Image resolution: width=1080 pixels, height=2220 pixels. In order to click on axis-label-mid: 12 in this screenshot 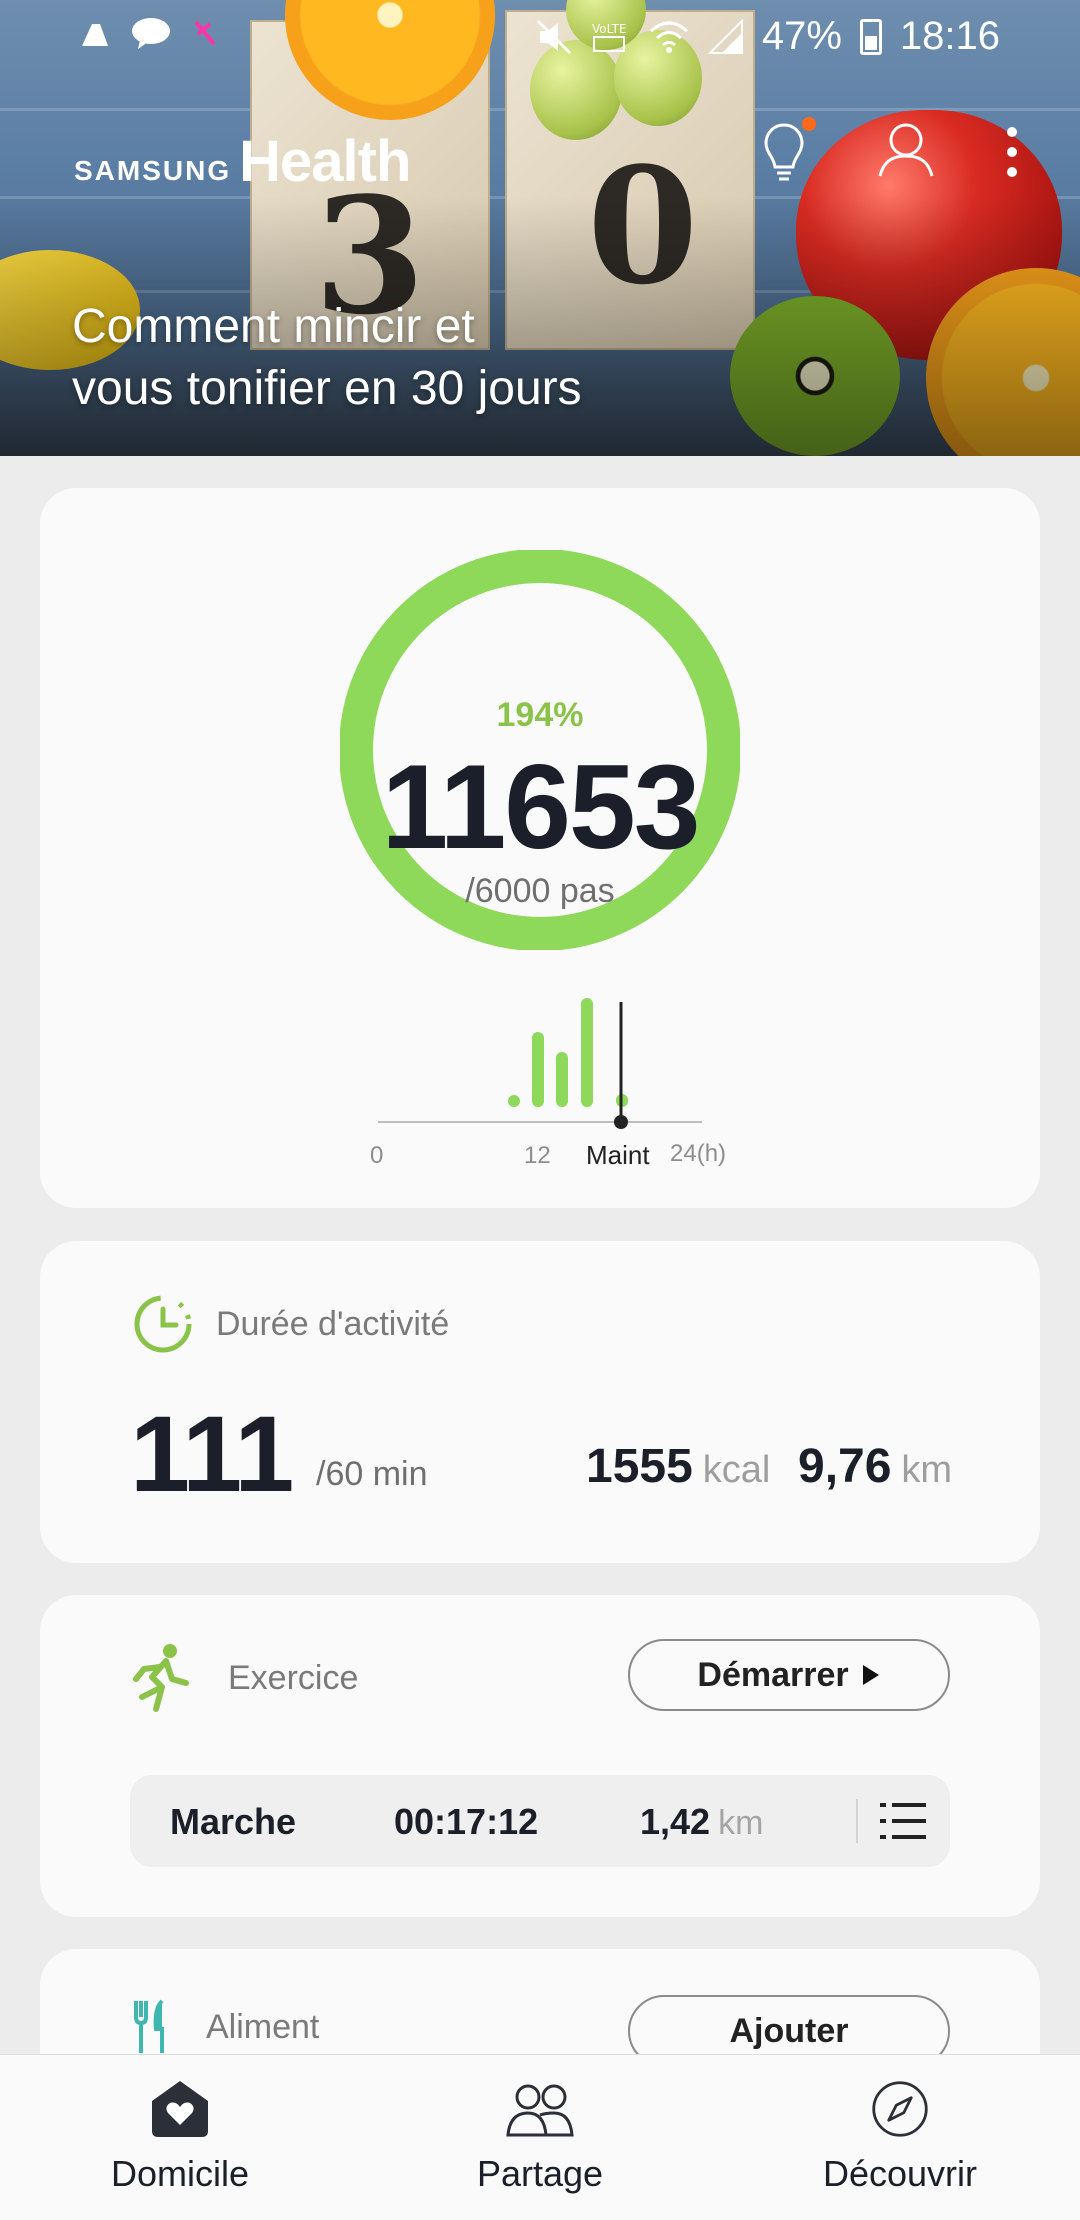, I will do `click(537, 1155)`.